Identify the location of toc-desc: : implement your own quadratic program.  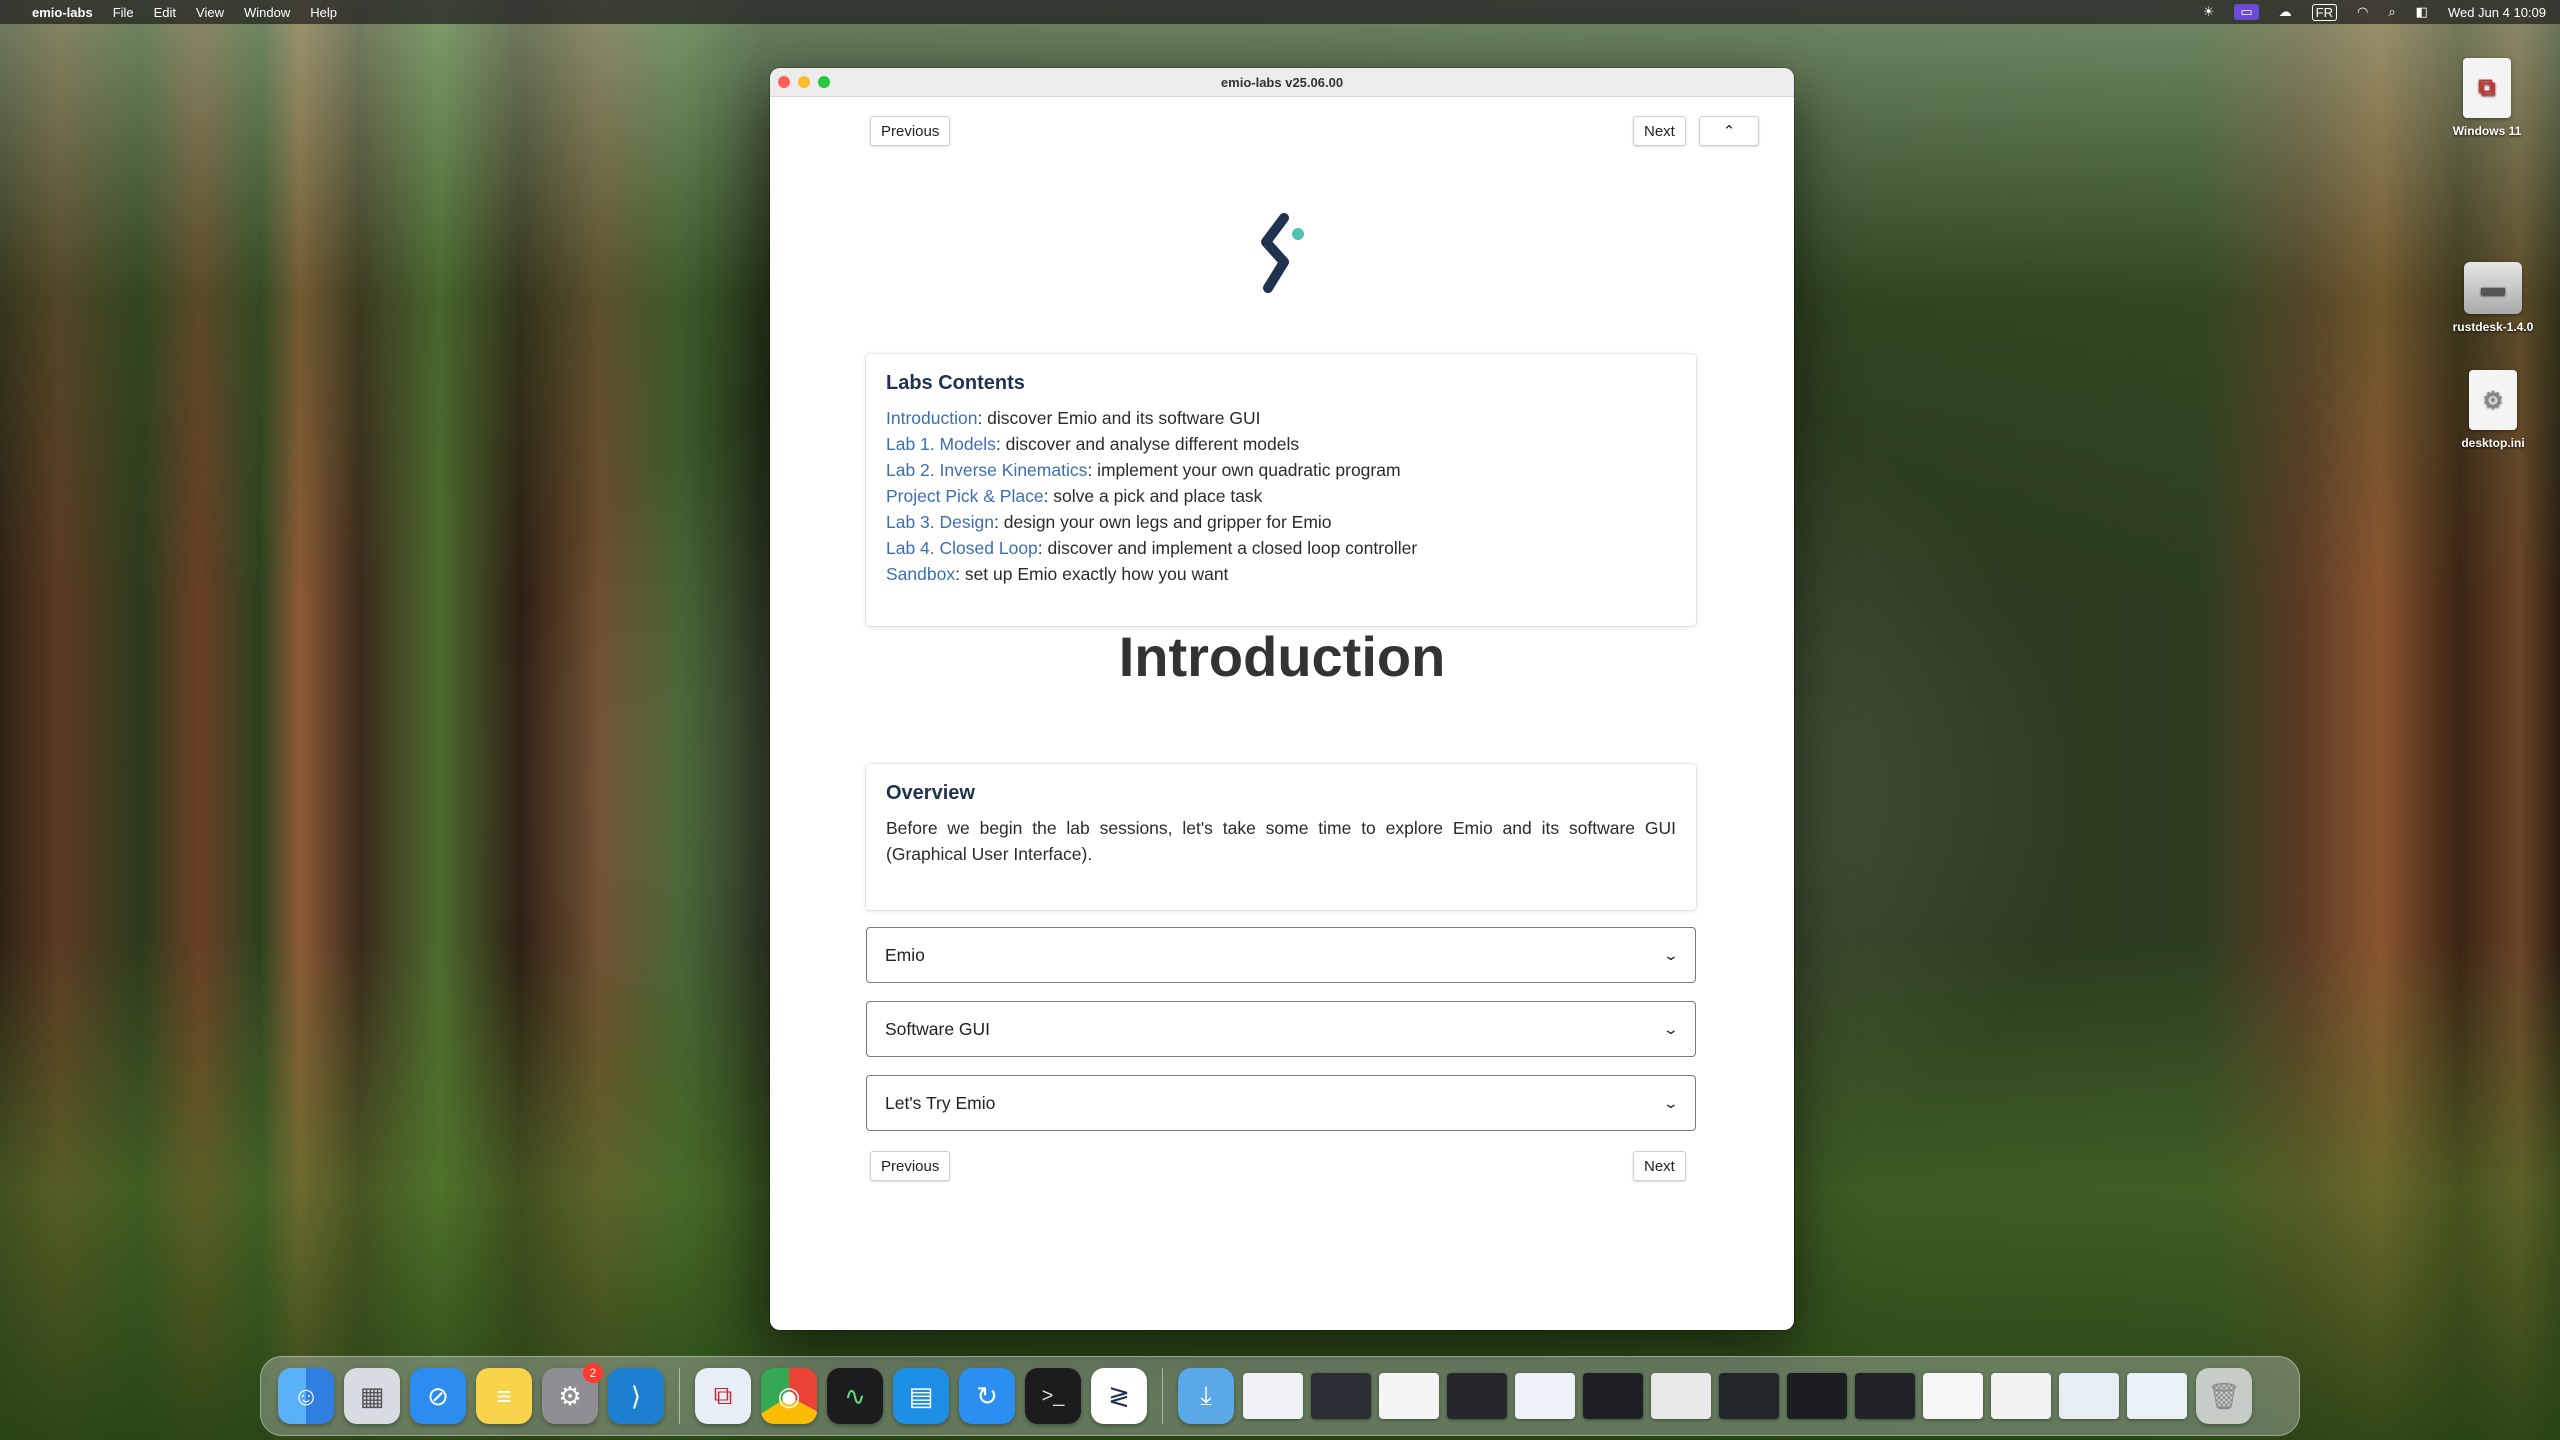
(1244, 470).